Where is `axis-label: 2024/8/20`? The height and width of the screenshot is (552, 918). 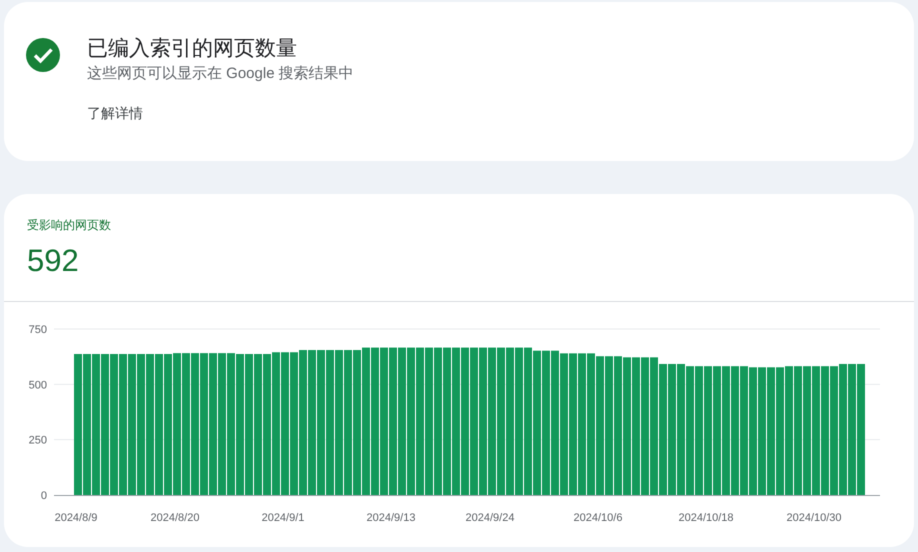 axis-label: 2024/8/20 is located at coordinates (175, 518).